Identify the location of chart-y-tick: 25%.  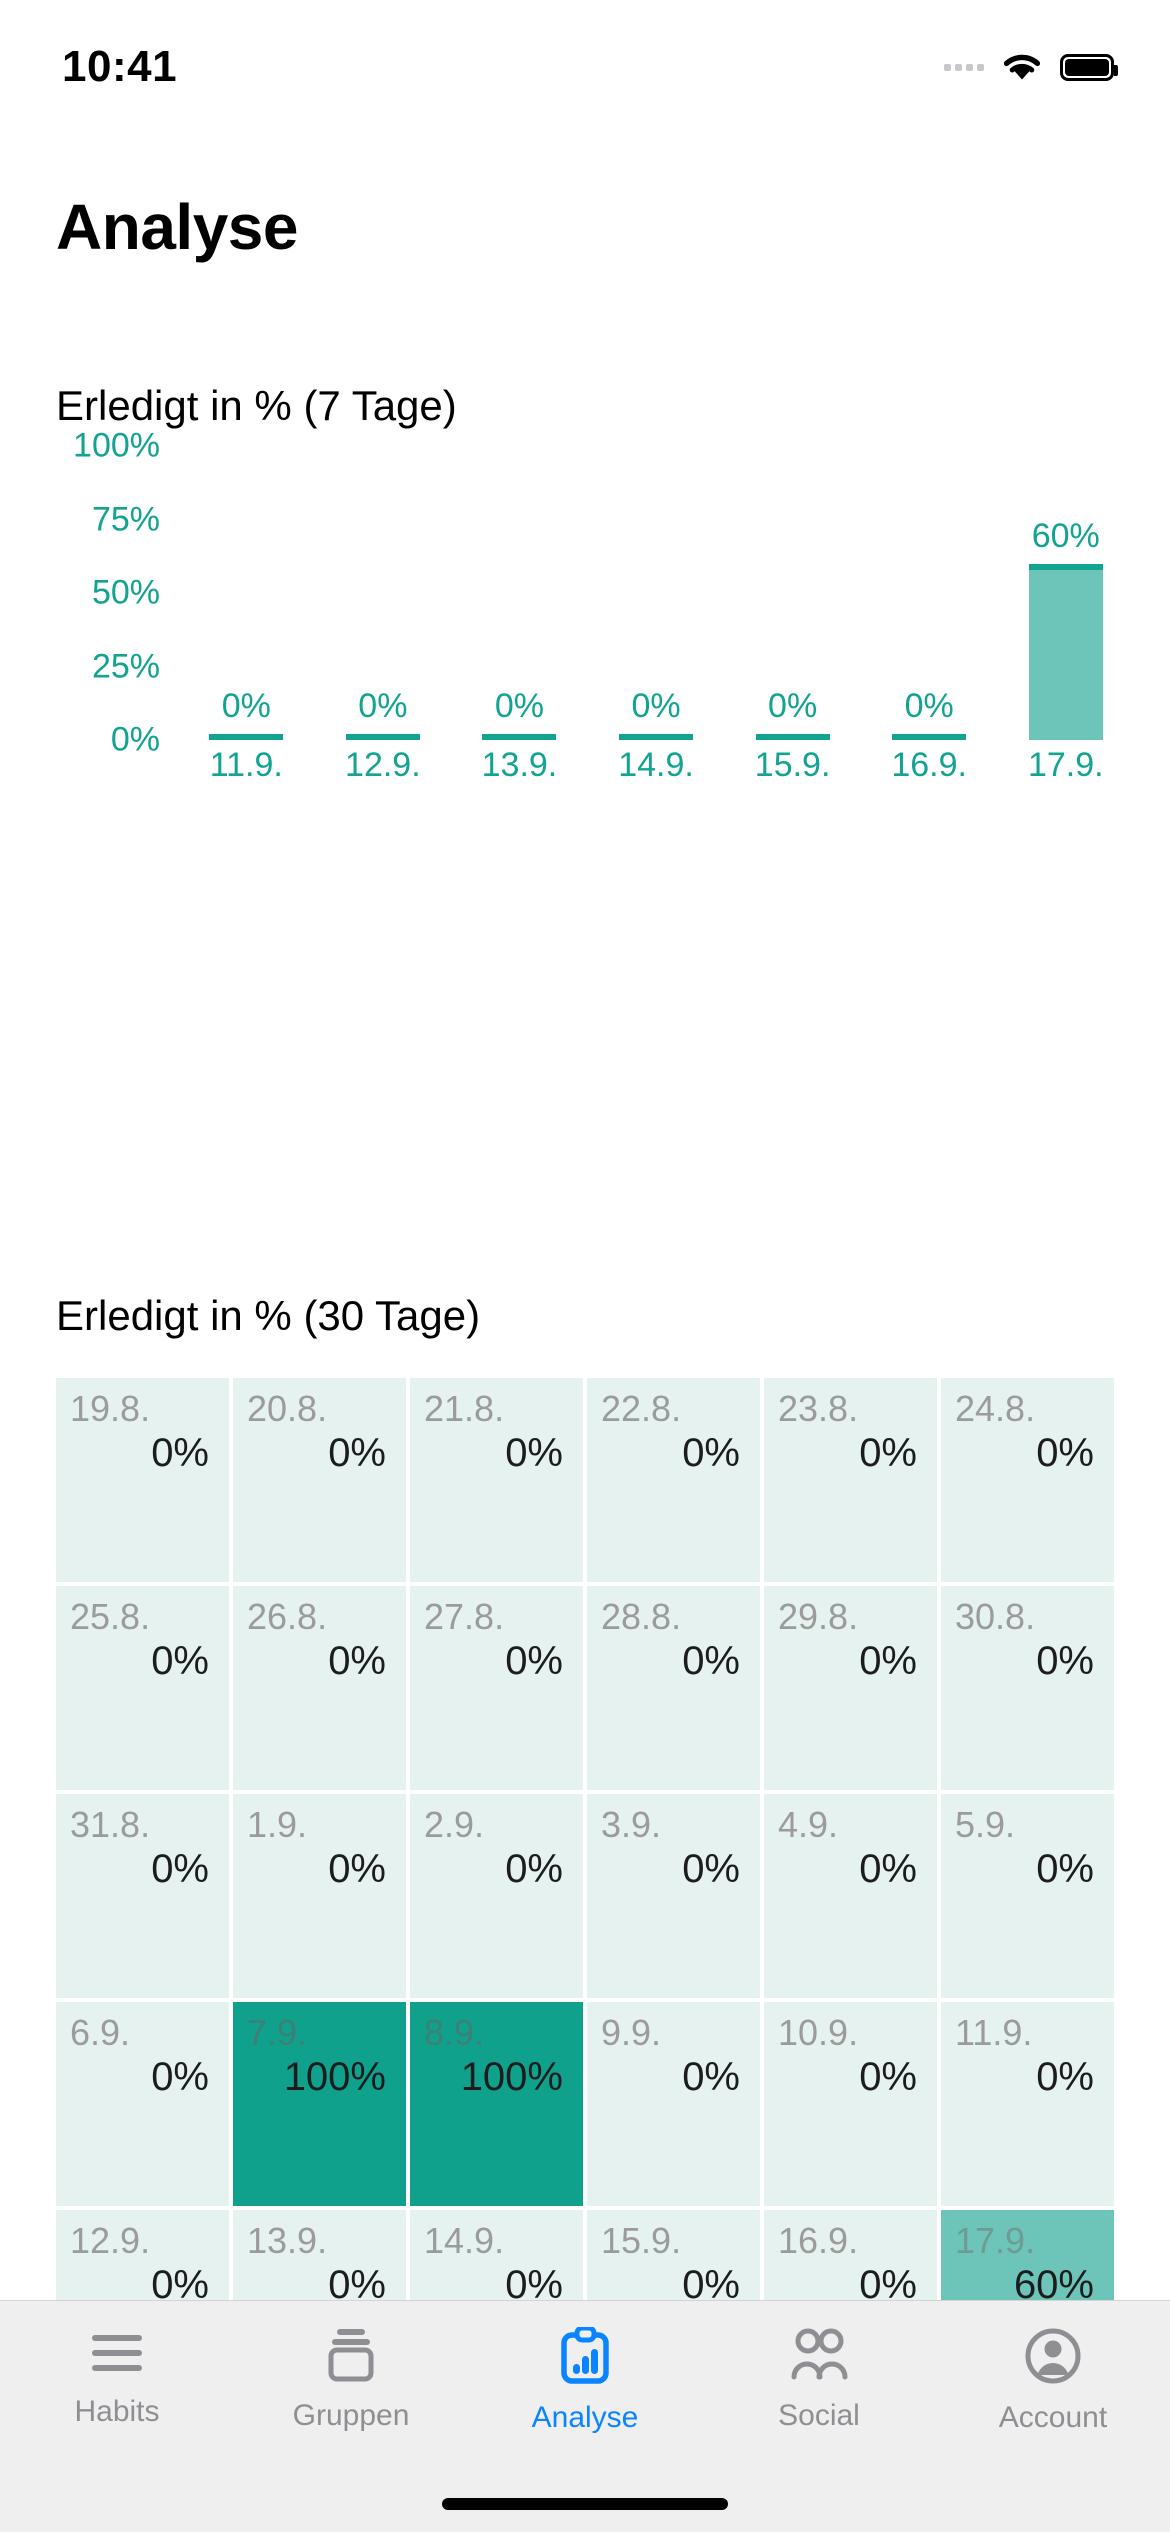
(125, 666).